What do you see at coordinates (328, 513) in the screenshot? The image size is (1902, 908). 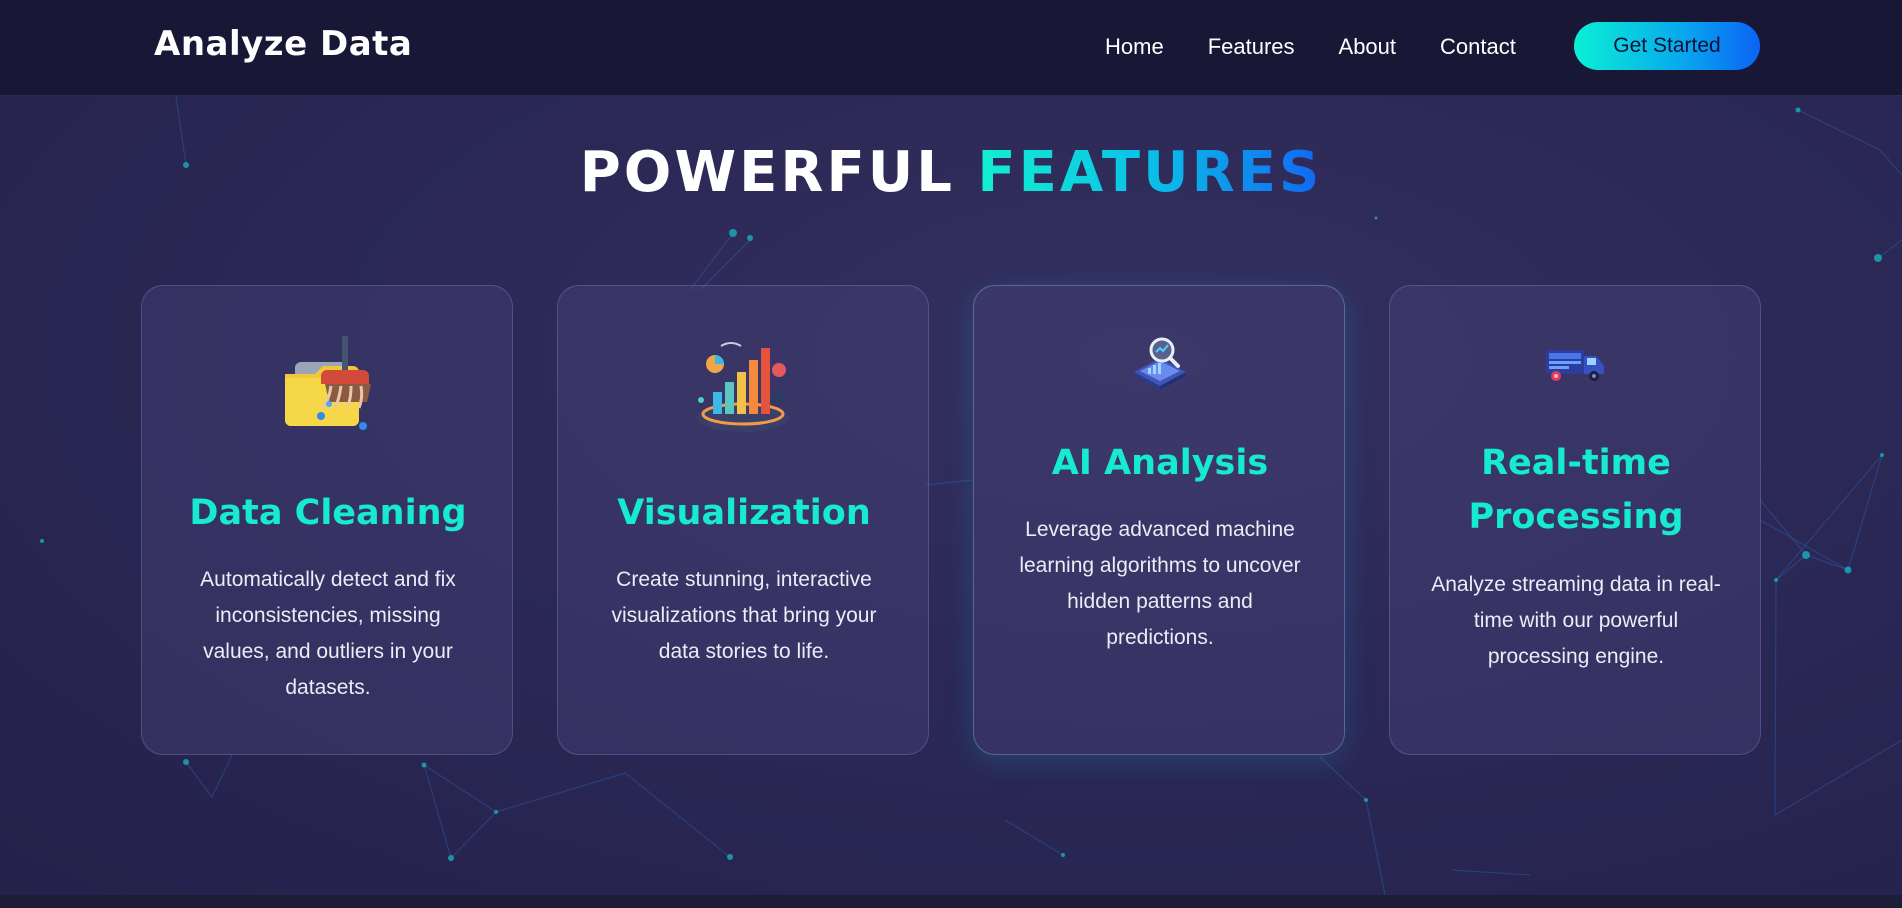 I see `feature-title: Data Cleaning` at bounding box center [328, 513].